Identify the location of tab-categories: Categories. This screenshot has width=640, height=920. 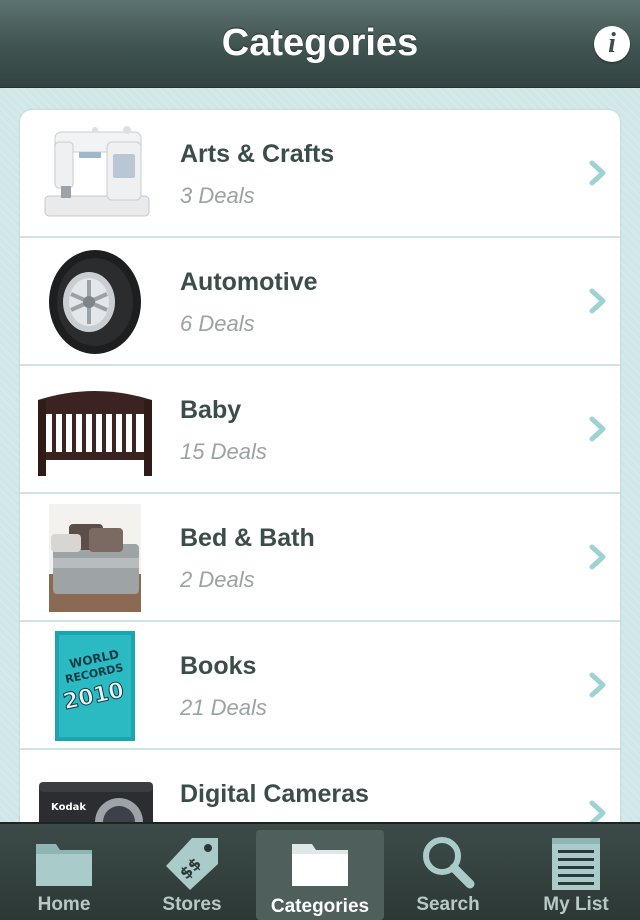
(320, 875).